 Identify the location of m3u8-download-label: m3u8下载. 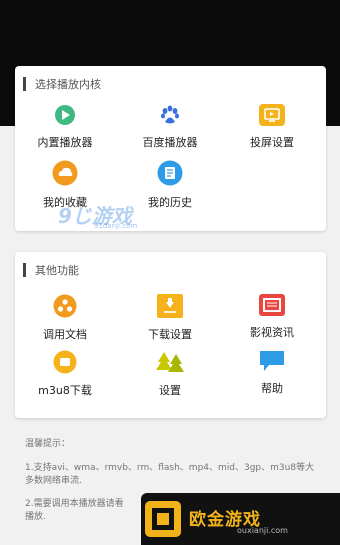
(65, 390).